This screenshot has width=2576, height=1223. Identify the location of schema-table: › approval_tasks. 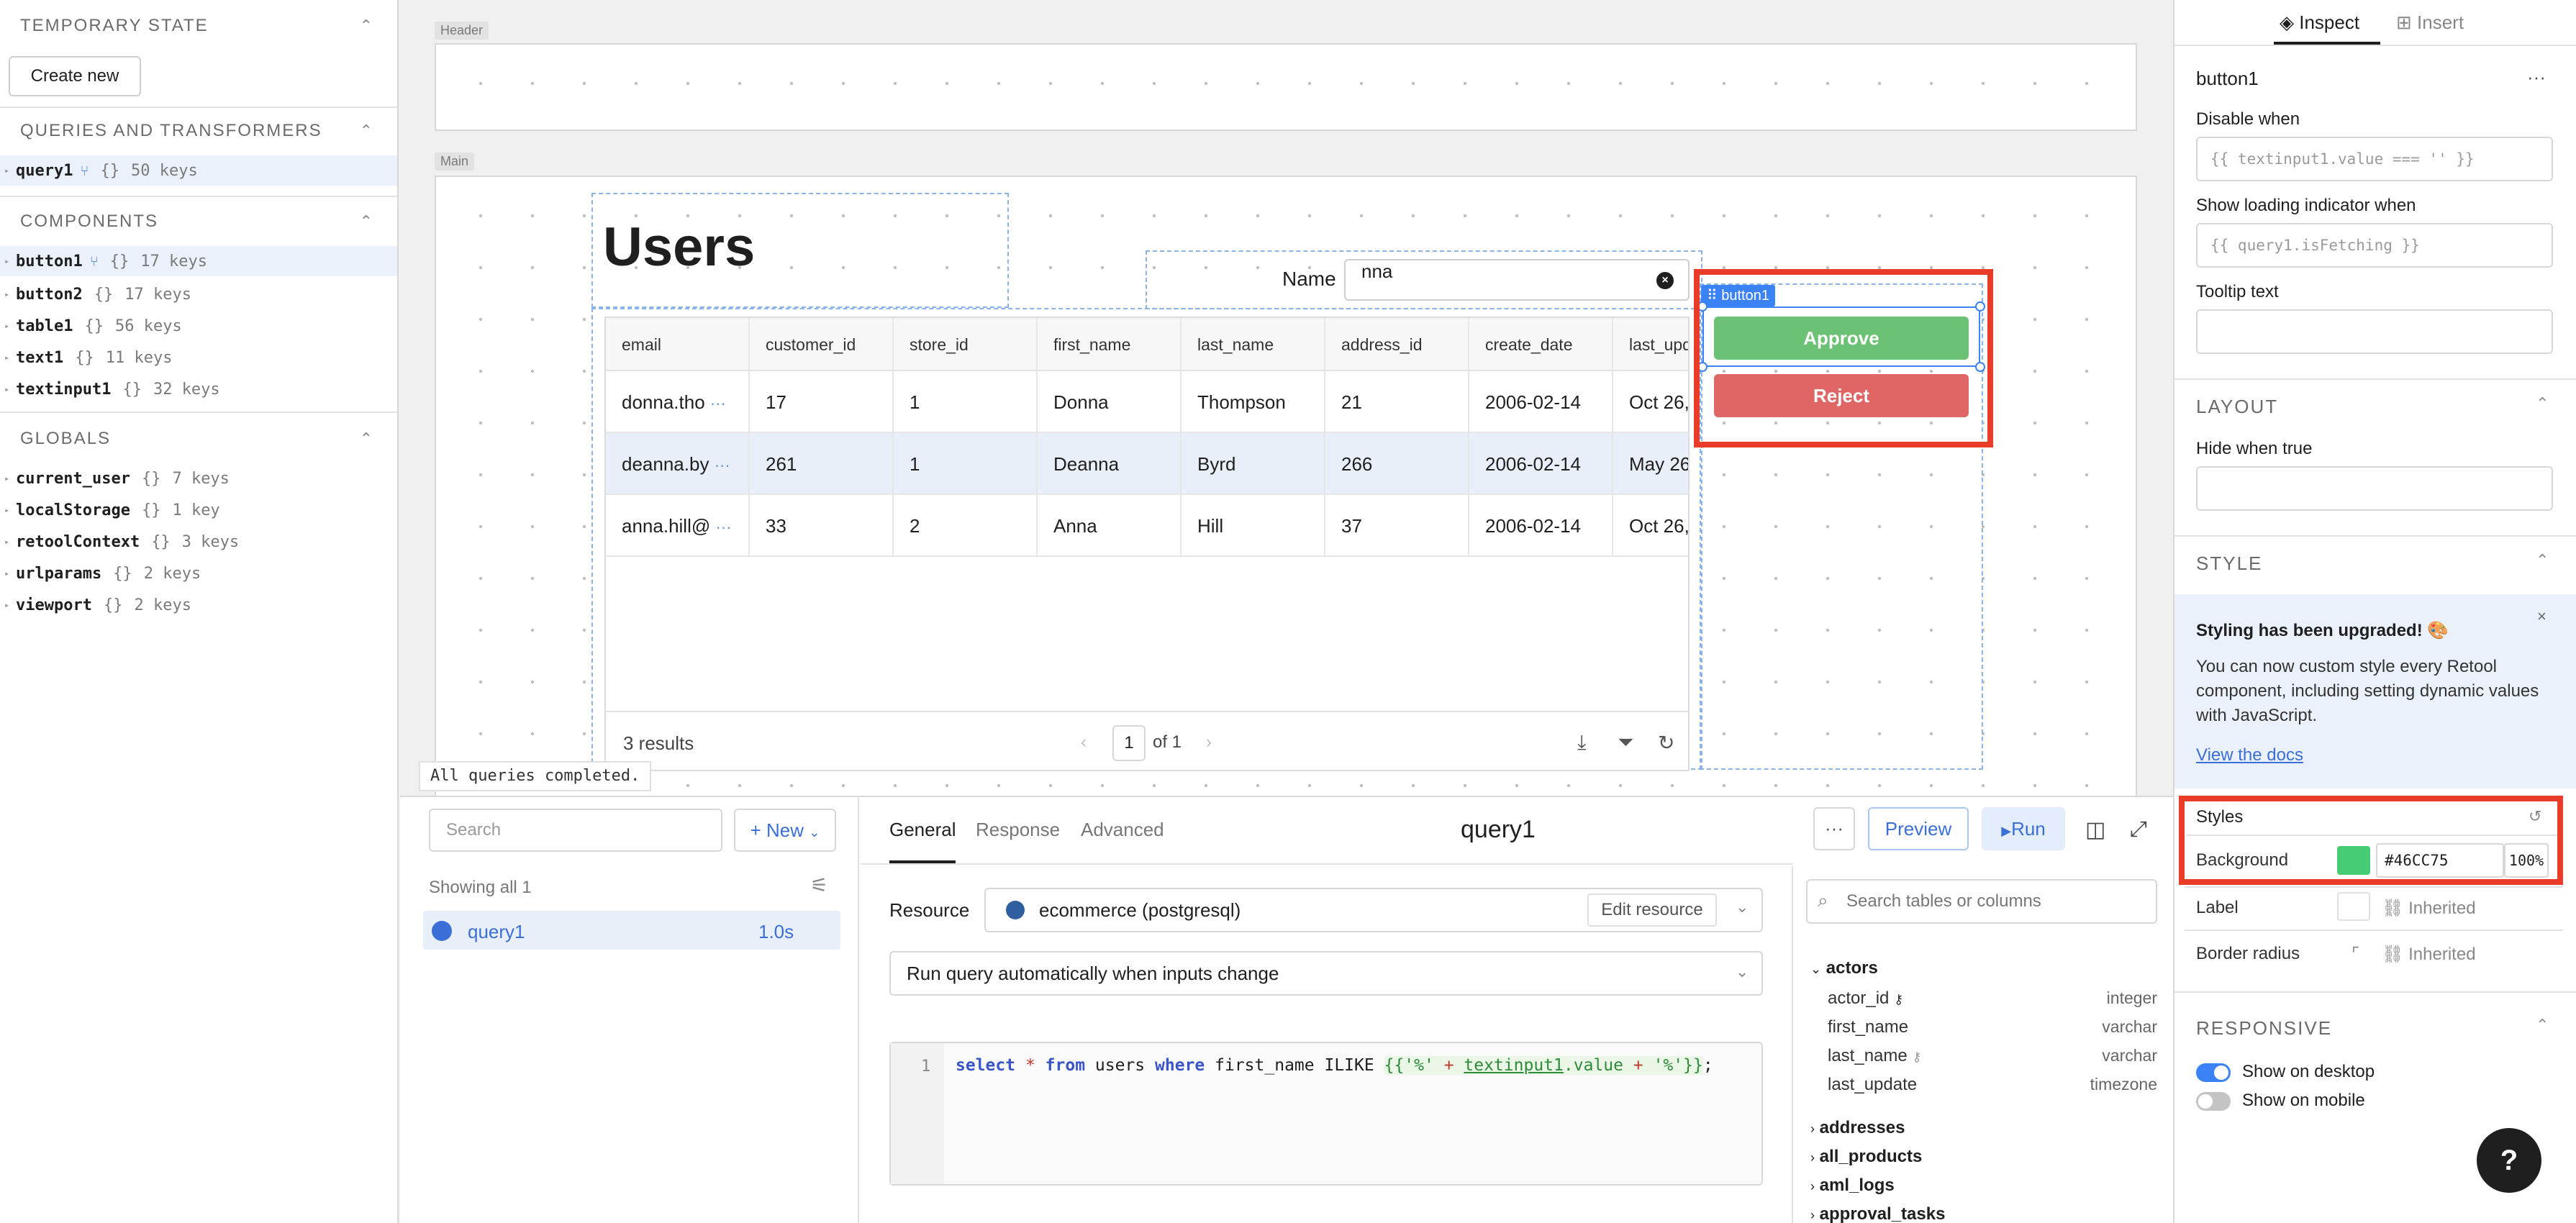
(1877, 1213).